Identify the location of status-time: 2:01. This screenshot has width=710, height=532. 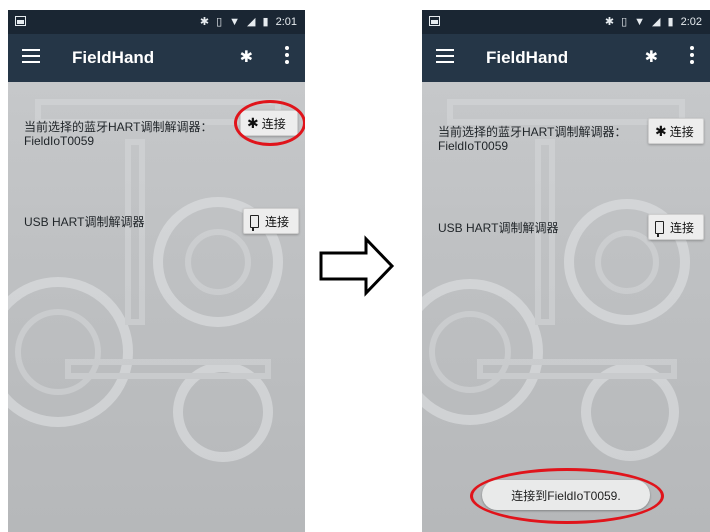
(286, 21).